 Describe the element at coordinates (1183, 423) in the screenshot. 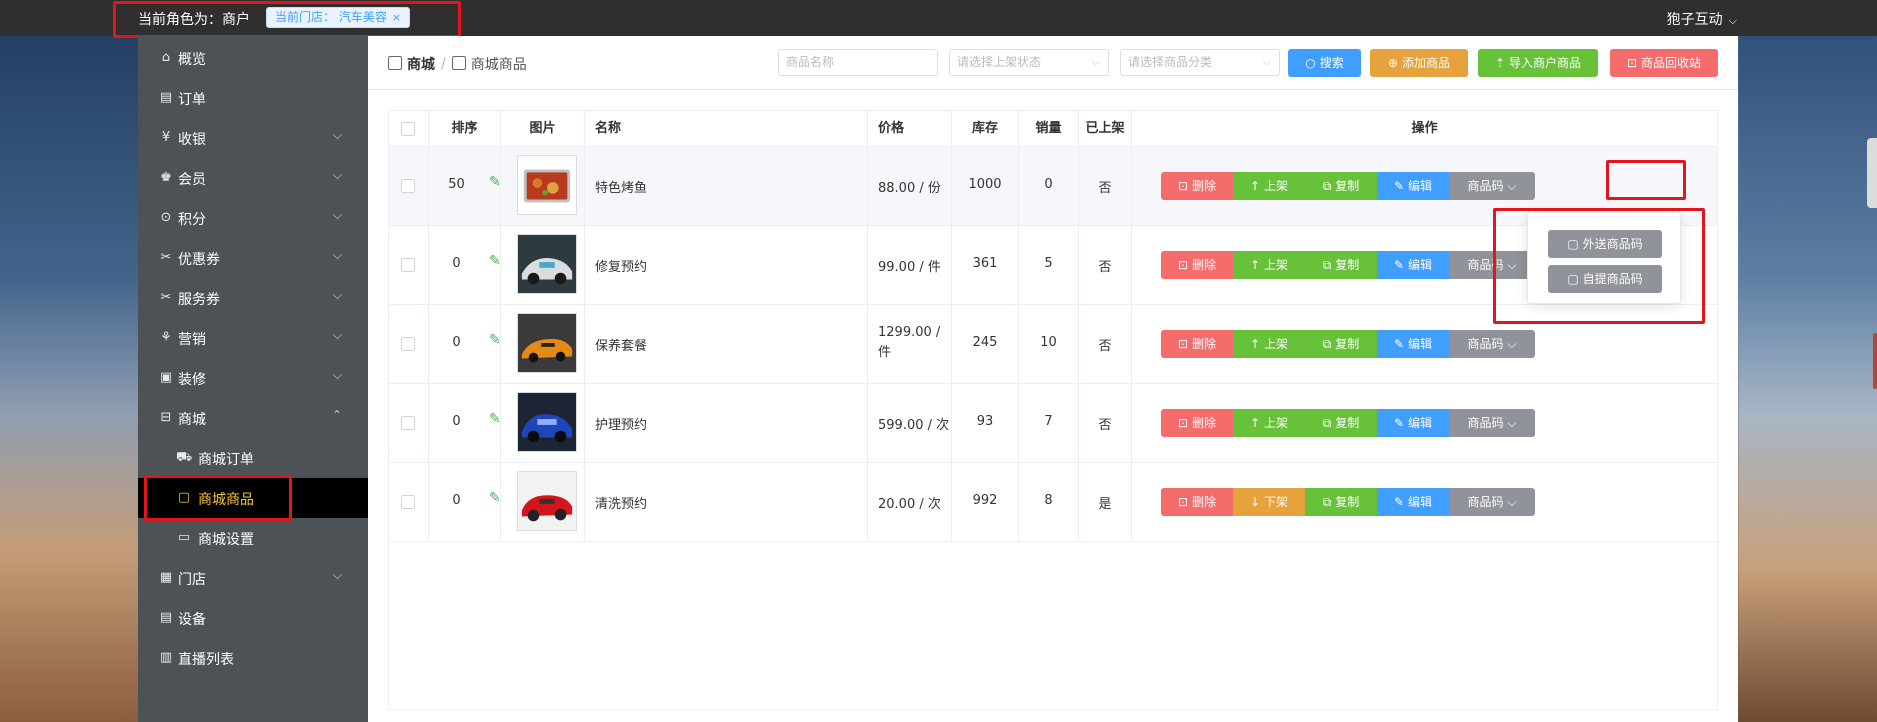

I see `trash-icon: ⊡` at that location.